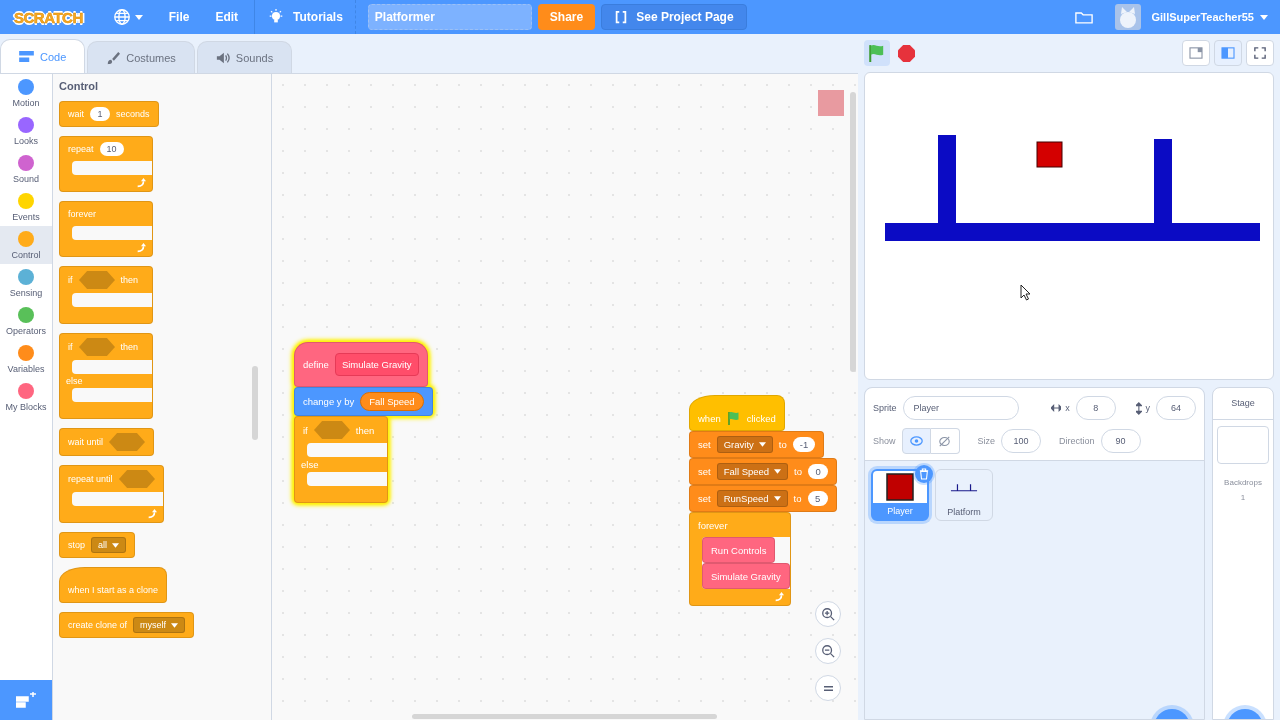 The height and width of the screenshot is (720, 1280). What do you see at coordinates (960, 408) in the screenshot?
I see `sprite-name-field: Player` at bounding box center [960, 408].